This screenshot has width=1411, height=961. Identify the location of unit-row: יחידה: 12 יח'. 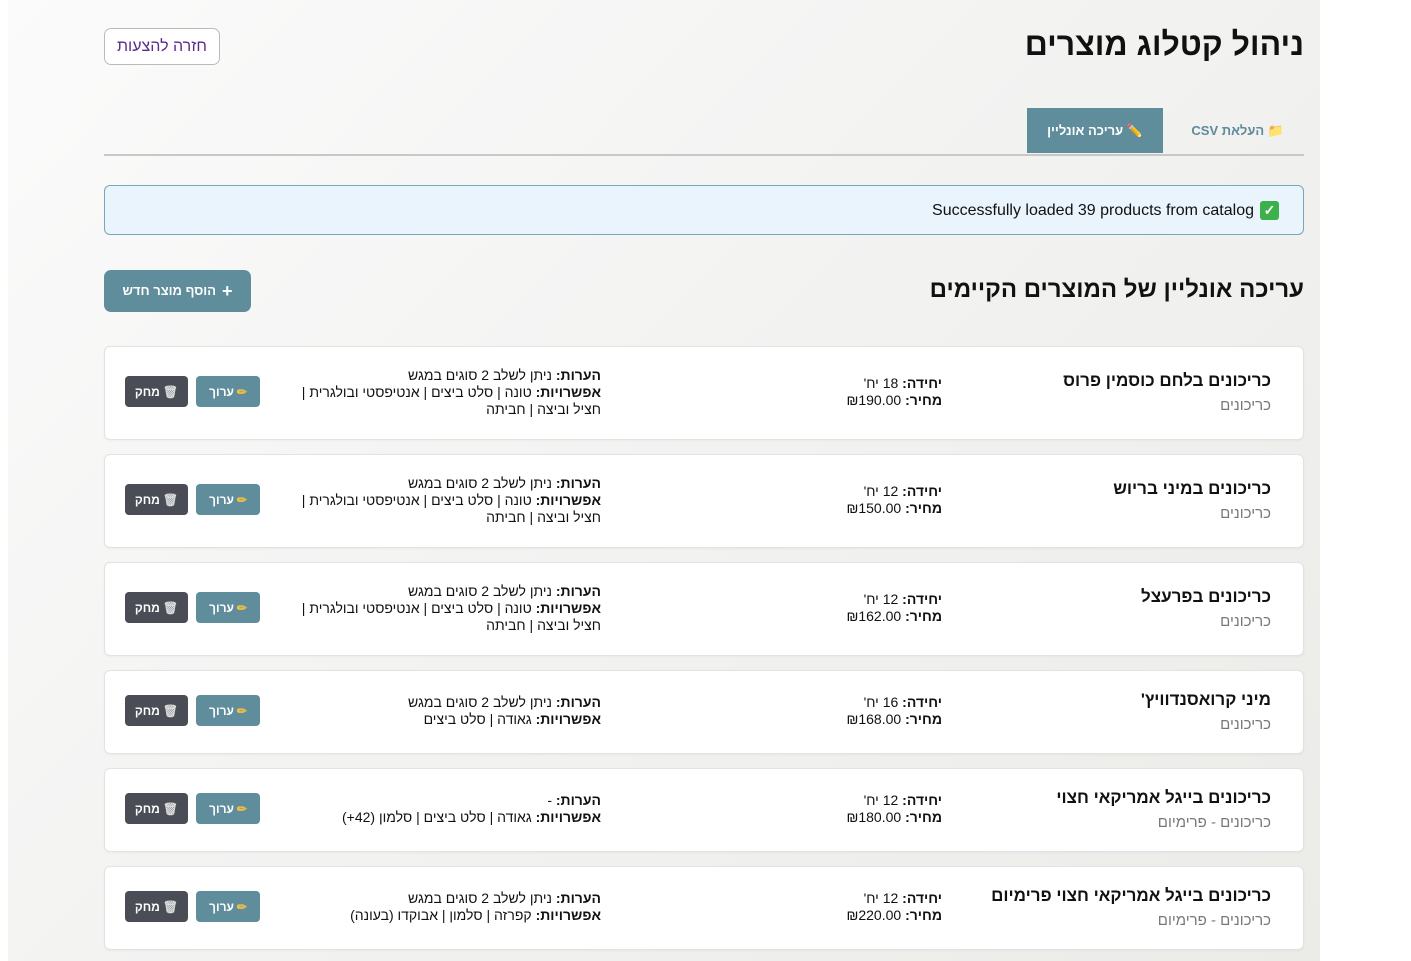
(842, 491).